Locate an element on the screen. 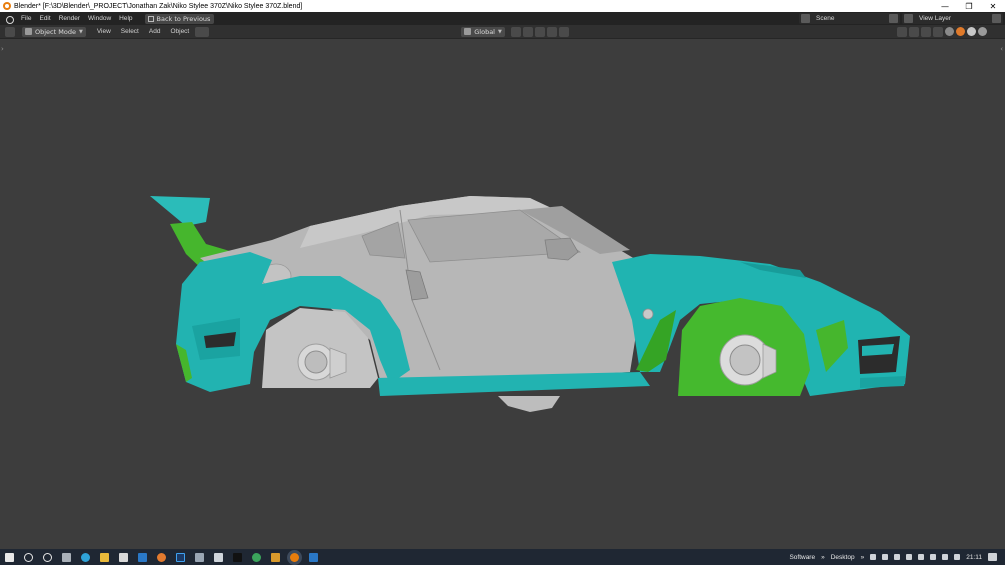 The height and width of the screenshot is (565, 1005). terminal-icon is located at coordinates (237, 557).